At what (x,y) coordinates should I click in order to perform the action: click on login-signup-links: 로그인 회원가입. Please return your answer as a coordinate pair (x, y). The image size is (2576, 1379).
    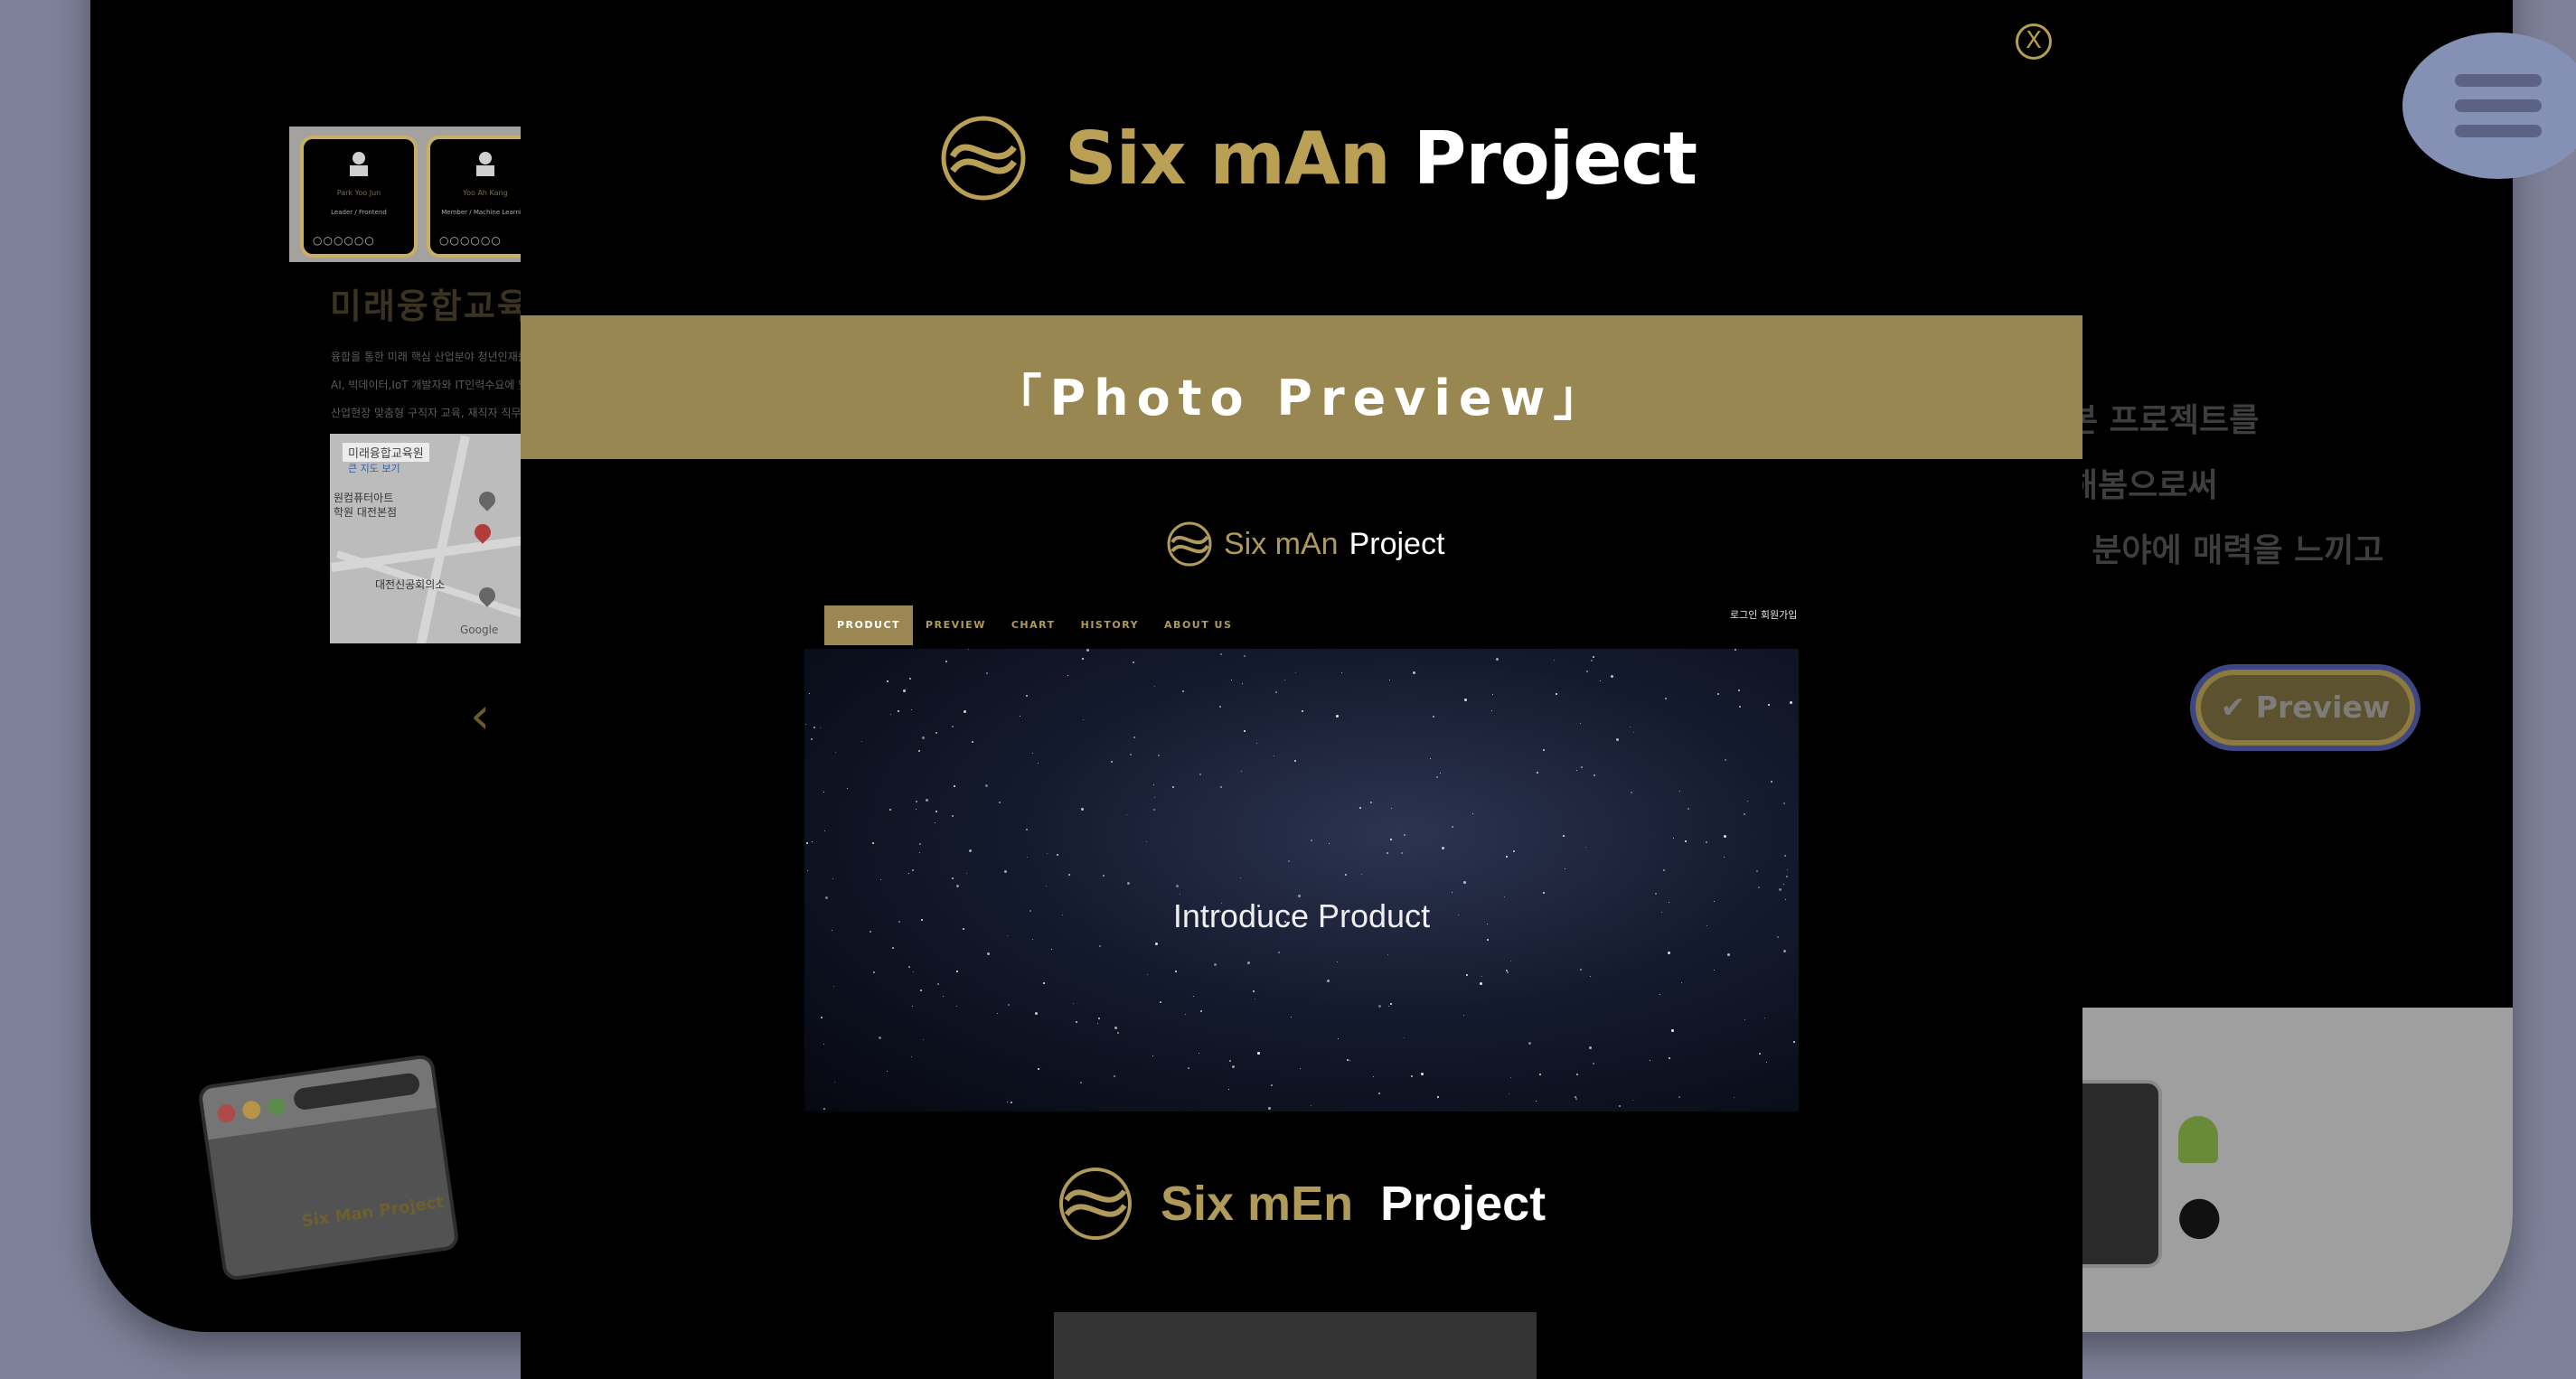
    Looking at the image, I should click on (1764, 614).